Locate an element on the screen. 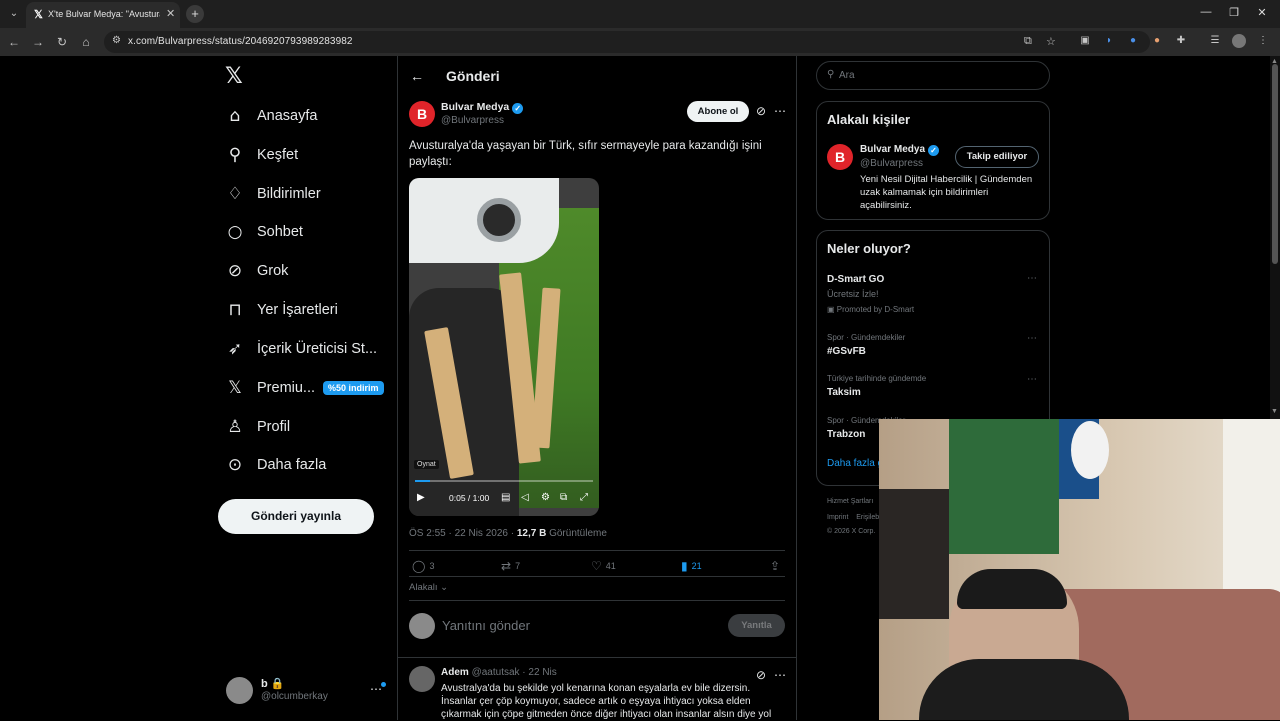  comment-author: Adem is located at coordinates (455, 672).